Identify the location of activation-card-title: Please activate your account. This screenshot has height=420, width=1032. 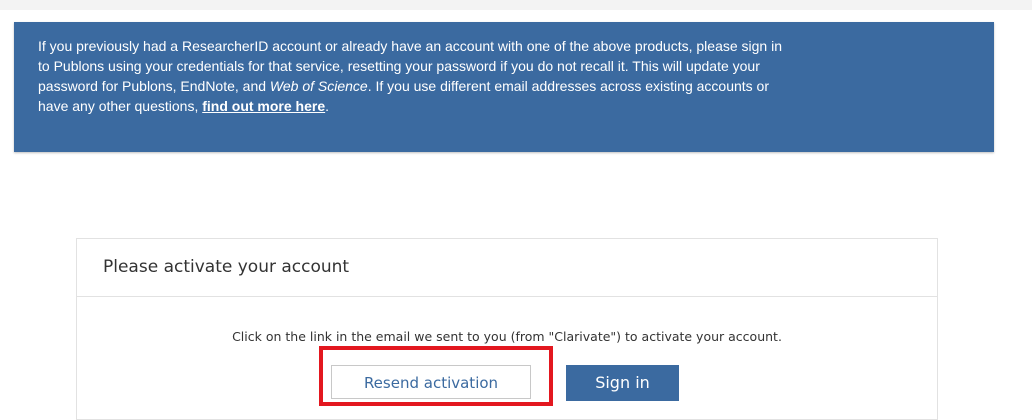
(507, 268).